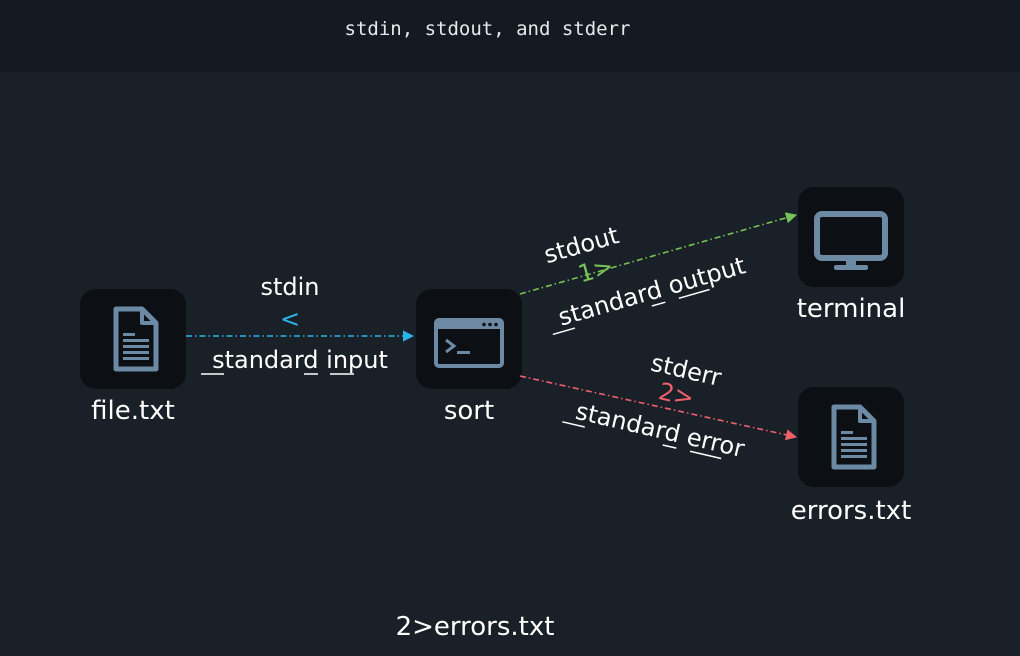 Image resolution: width=1020 pixels, height=656 pixels. What do you see at coordinates (300, 360) in the screenshot?
I see `stdin-description: standard input` at bounding box center [300, 360].